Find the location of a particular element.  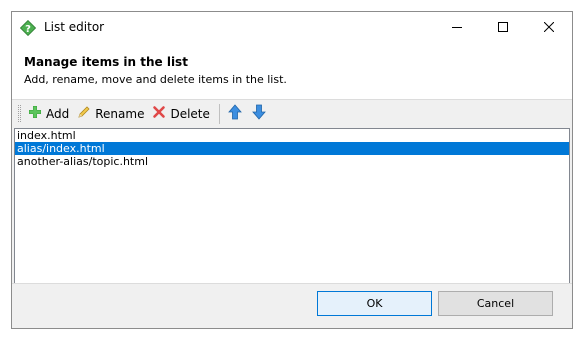

toolbar-grip is located at coordinates (19, 113).